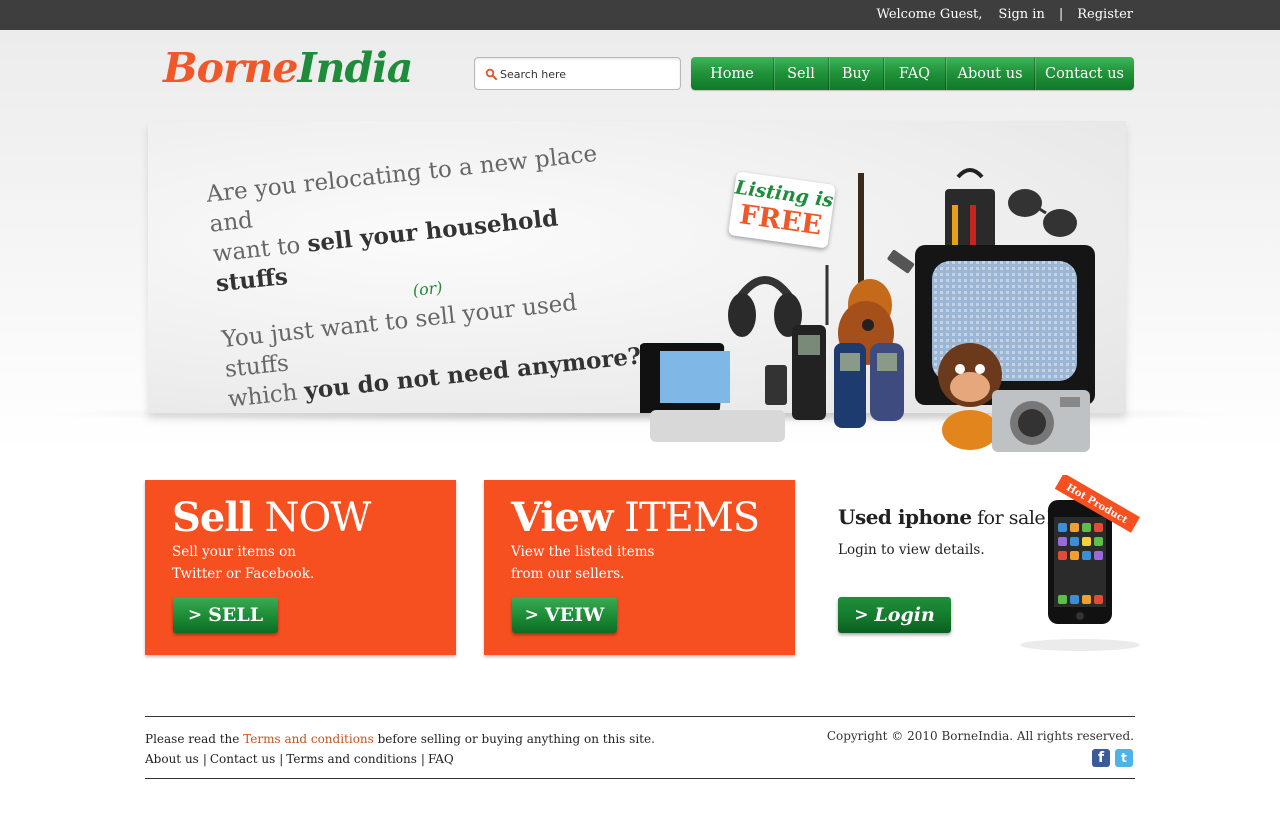 This screenshot has width=1280, height=833. What do you see at coordinates (1041, 421) in the screenshot?
I see `camera-icon` at bounding box center [1041, 421].